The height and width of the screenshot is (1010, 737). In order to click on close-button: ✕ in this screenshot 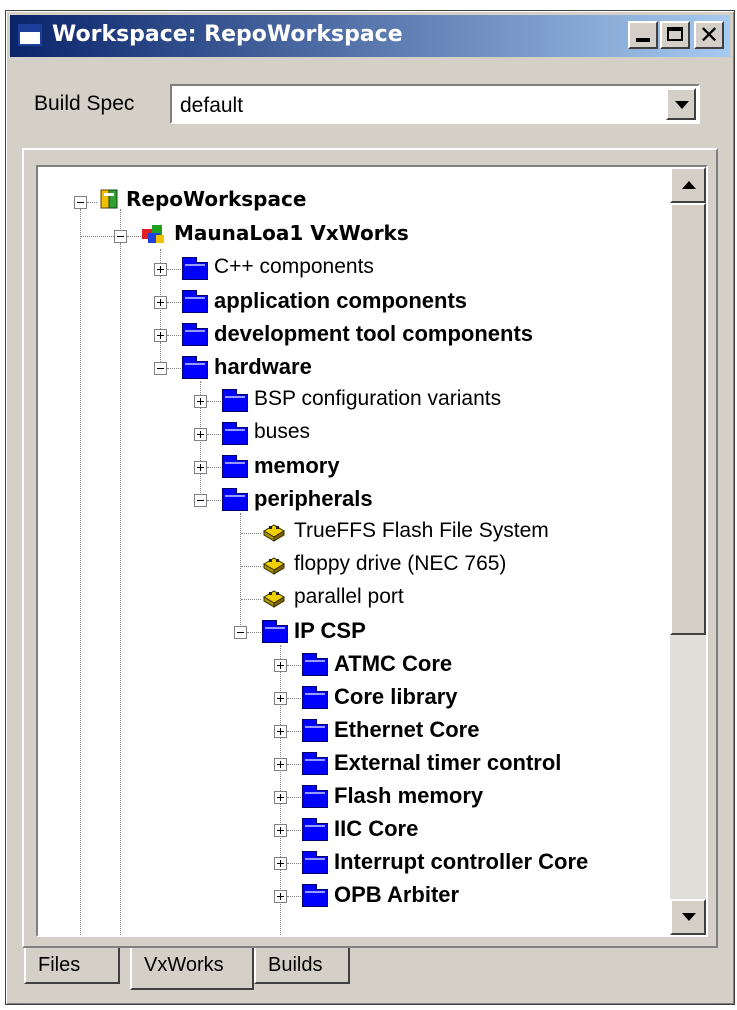, I will do `click(709, 35)`.